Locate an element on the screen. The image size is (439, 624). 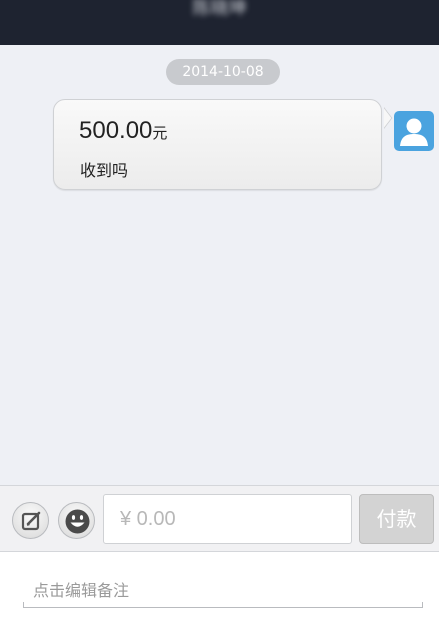
user-icon is located at coordinates (414, 132).